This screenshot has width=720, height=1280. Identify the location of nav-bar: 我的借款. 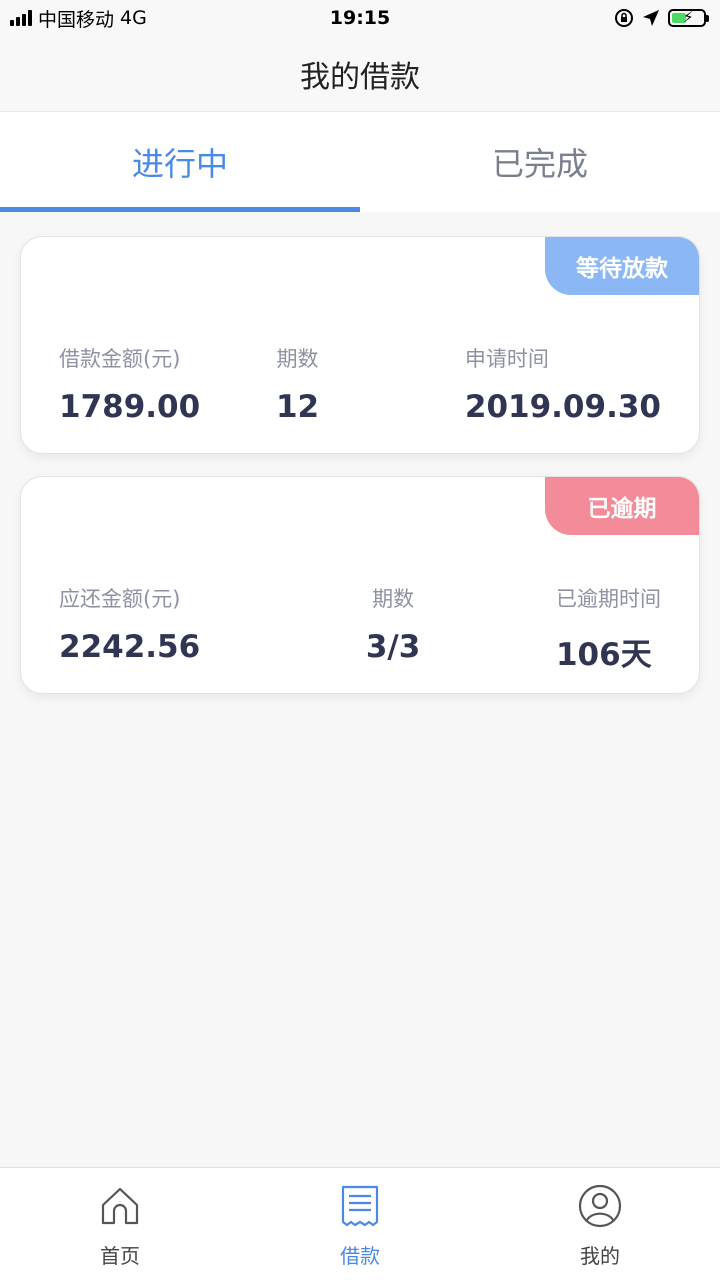
(360, 74).